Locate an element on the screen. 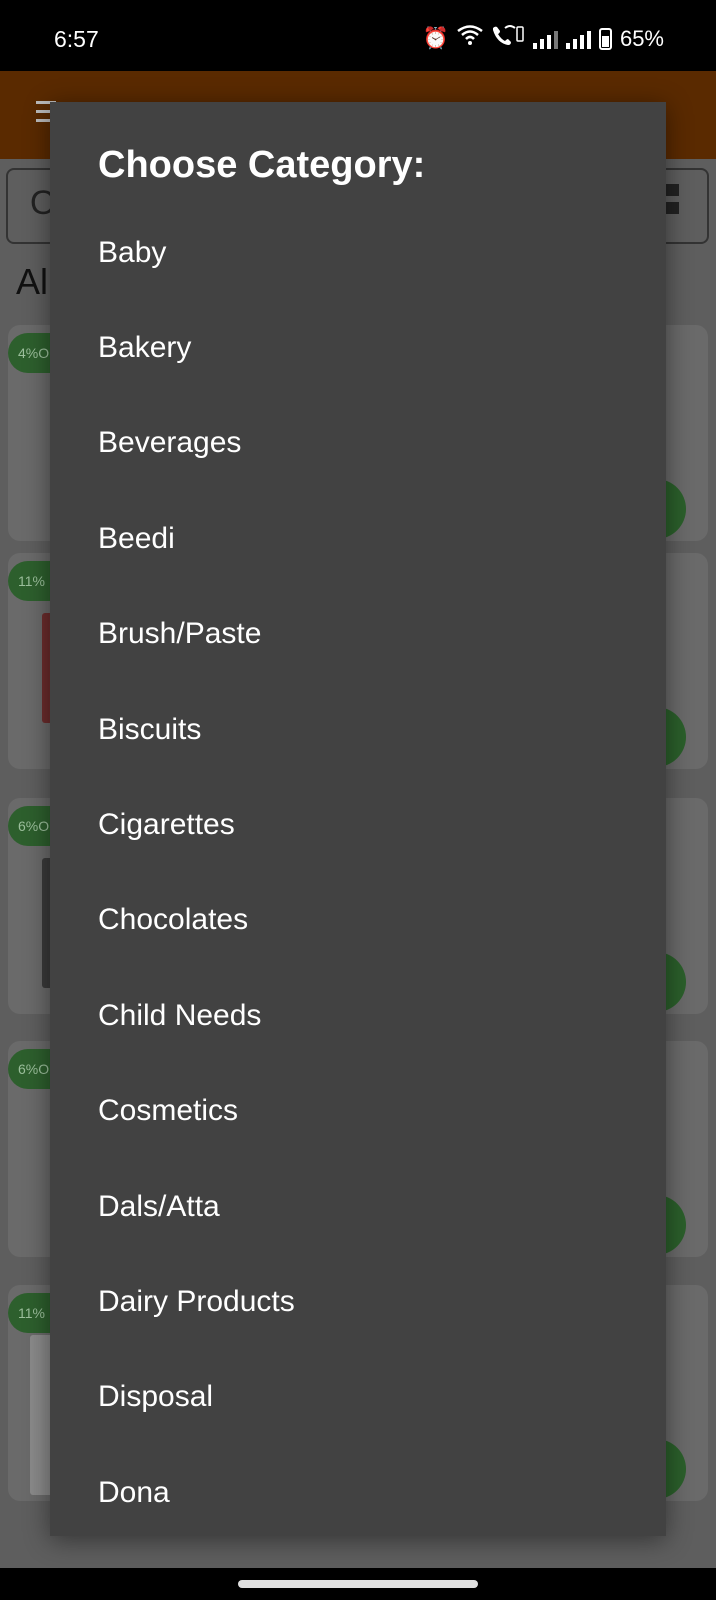  battery-icon is located at coordinates (605, 38).